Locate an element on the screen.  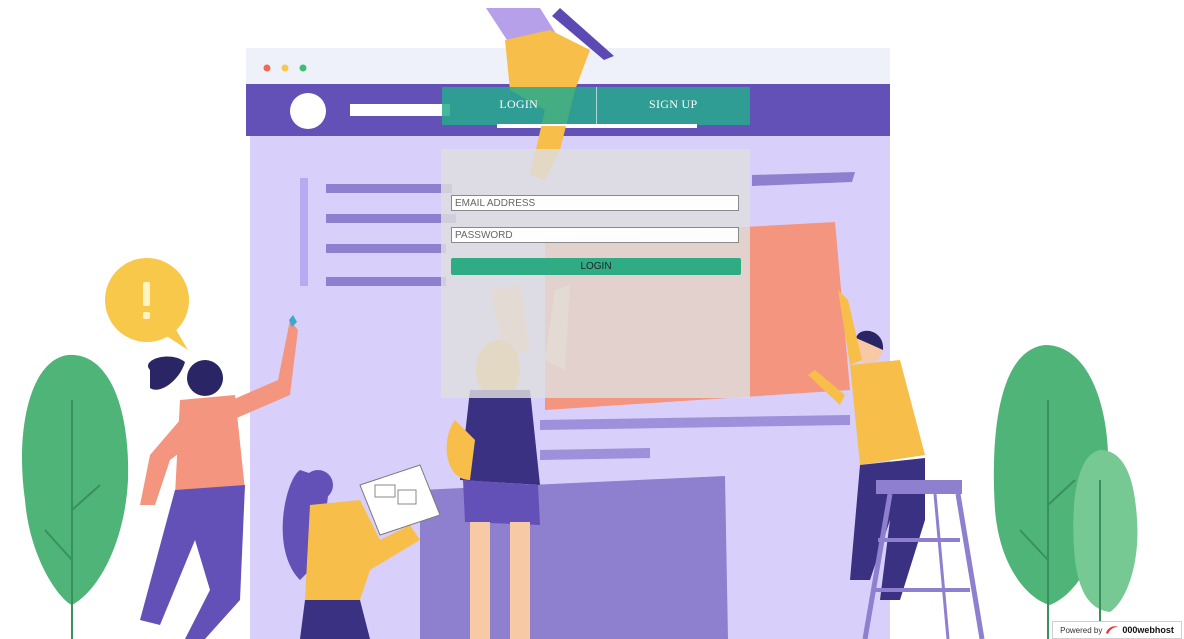
tree-right-illustration is located at coordinates (1065, 492).